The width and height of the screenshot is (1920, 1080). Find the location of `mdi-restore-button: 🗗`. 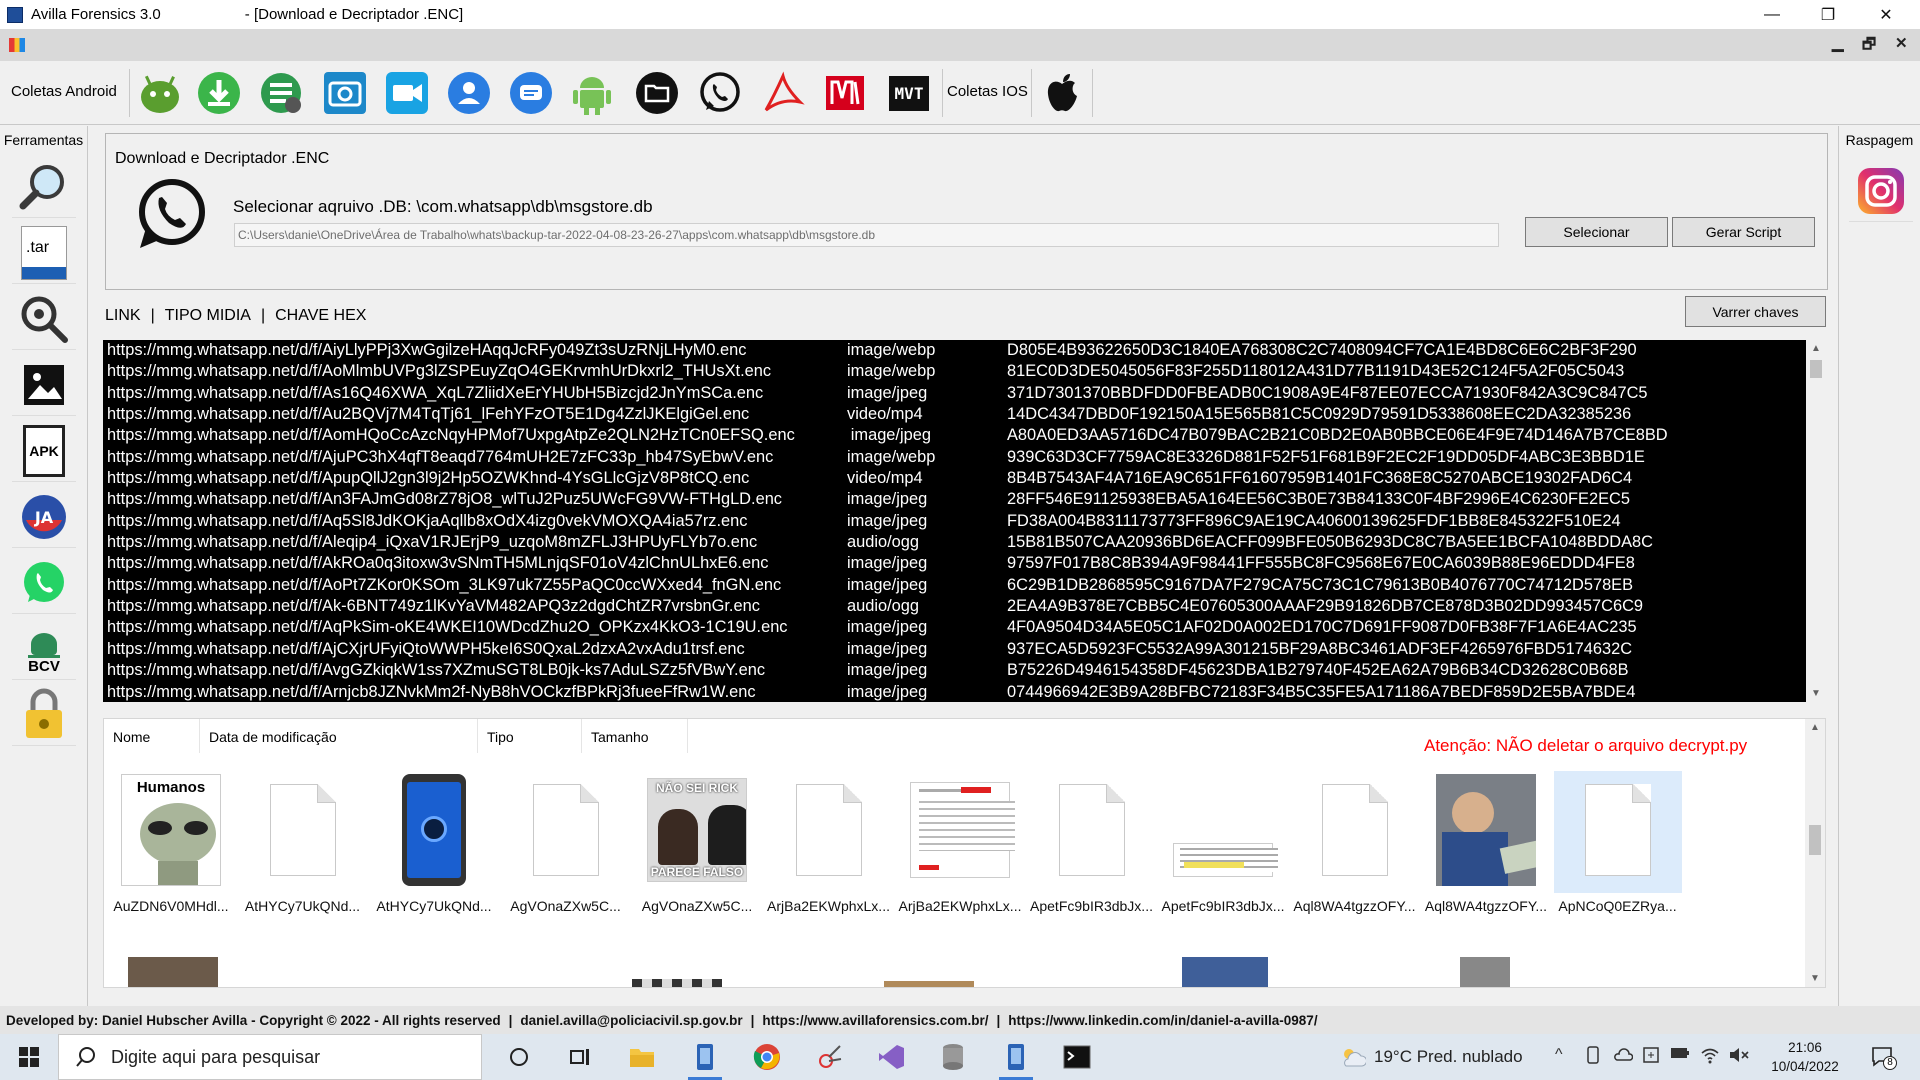

mdi-restore-button: 🗗 is located at coordinates (1869, 46).